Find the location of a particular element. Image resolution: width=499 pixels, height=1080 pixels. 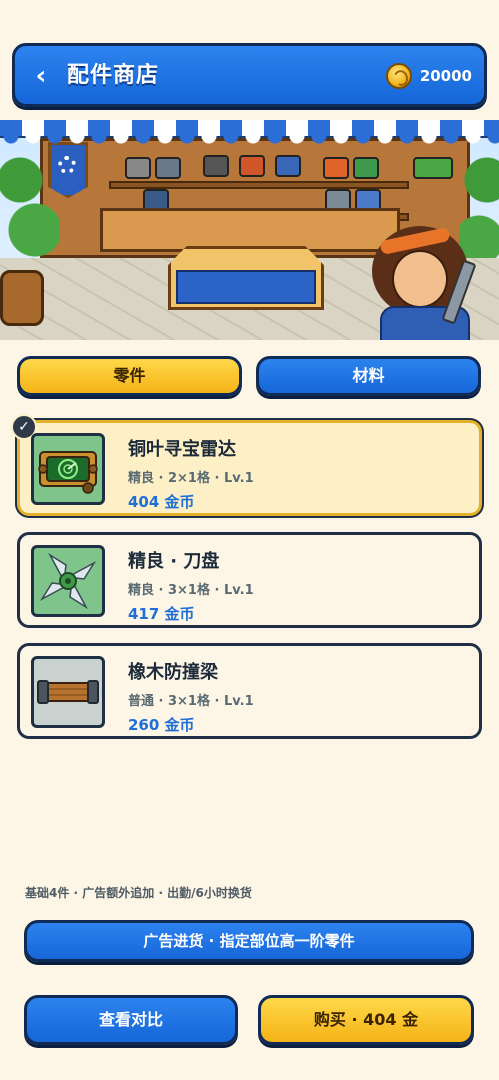

restock-info-text: 基础4件 · 广告额外追加 · 出勤/6小时换货 is located at coordinates (138, 893).